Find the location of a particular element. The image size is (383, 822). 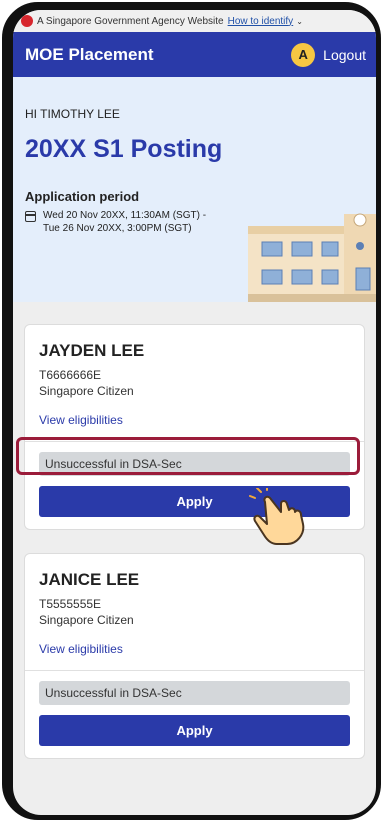

child-name: JANICE LEE is located at coordinates (89, 579).